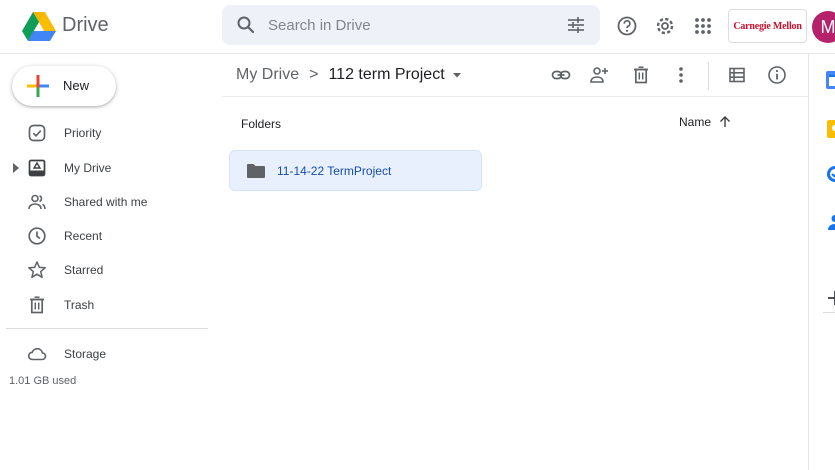 The height and width of the screenshot is (470, 835). Describe the element at coordinates (703, 26) in the screenshot. I see `apps-grid-icon` at that location.